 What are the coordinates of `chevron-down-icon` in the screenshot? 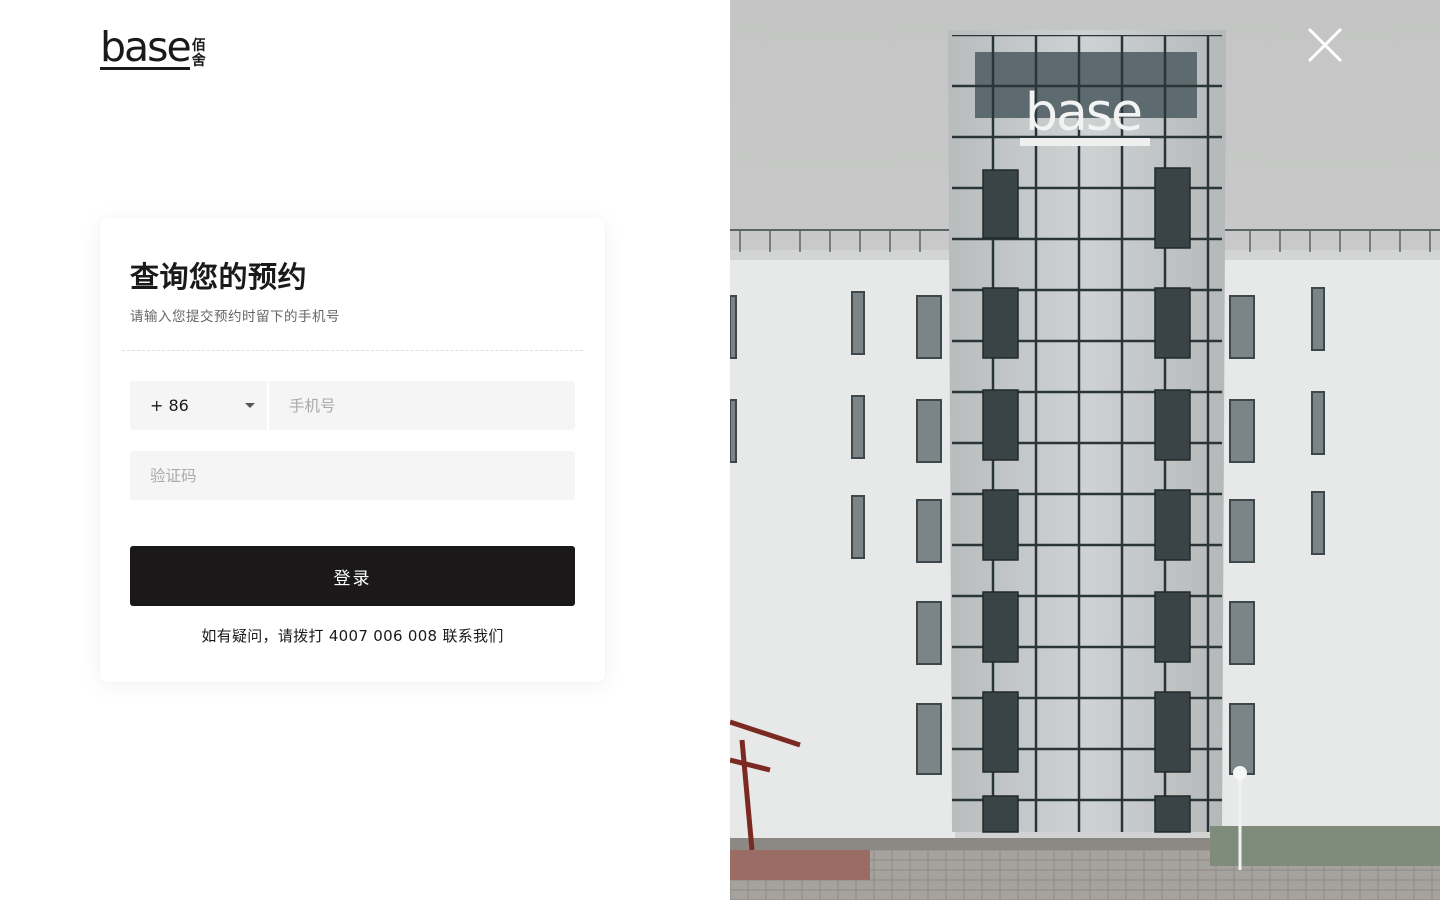 It's located at (250, 405).